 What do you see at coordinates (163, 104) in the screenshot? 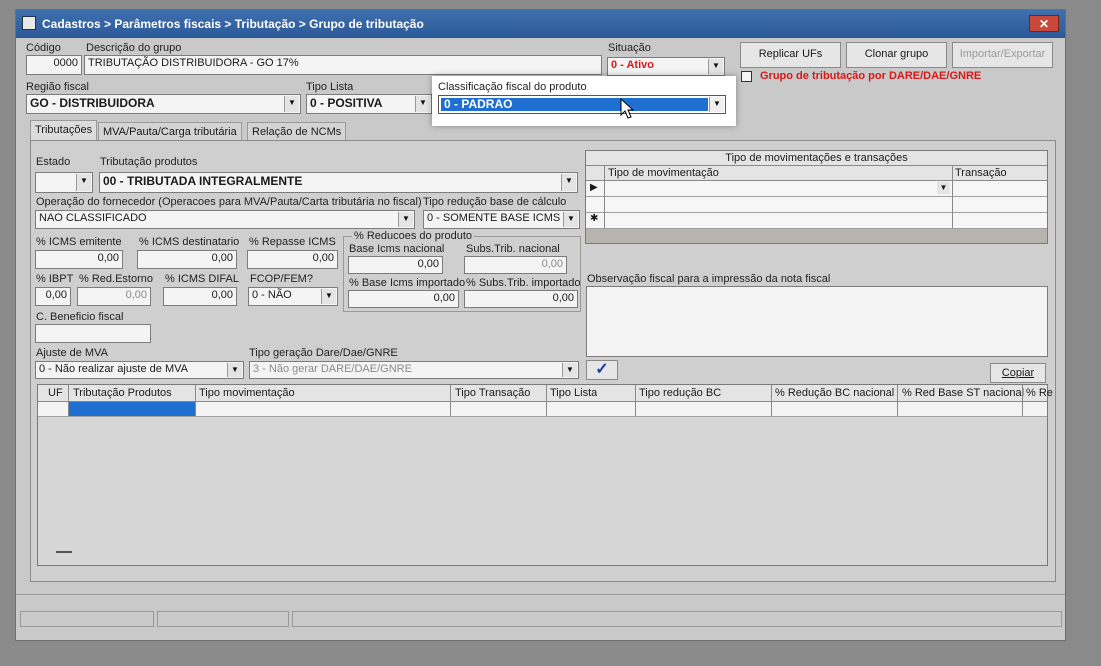
I see `regiao-select: GO - DISTRIBUIDORA ▼` at bounding box center [163, 104].